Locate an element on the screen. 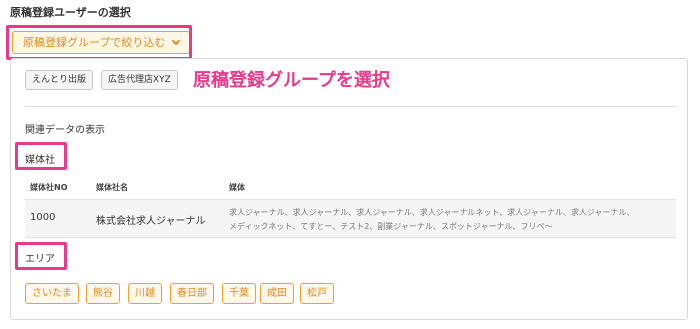  area-tag-saitama: さいたま is located at coordinates (52, 293).